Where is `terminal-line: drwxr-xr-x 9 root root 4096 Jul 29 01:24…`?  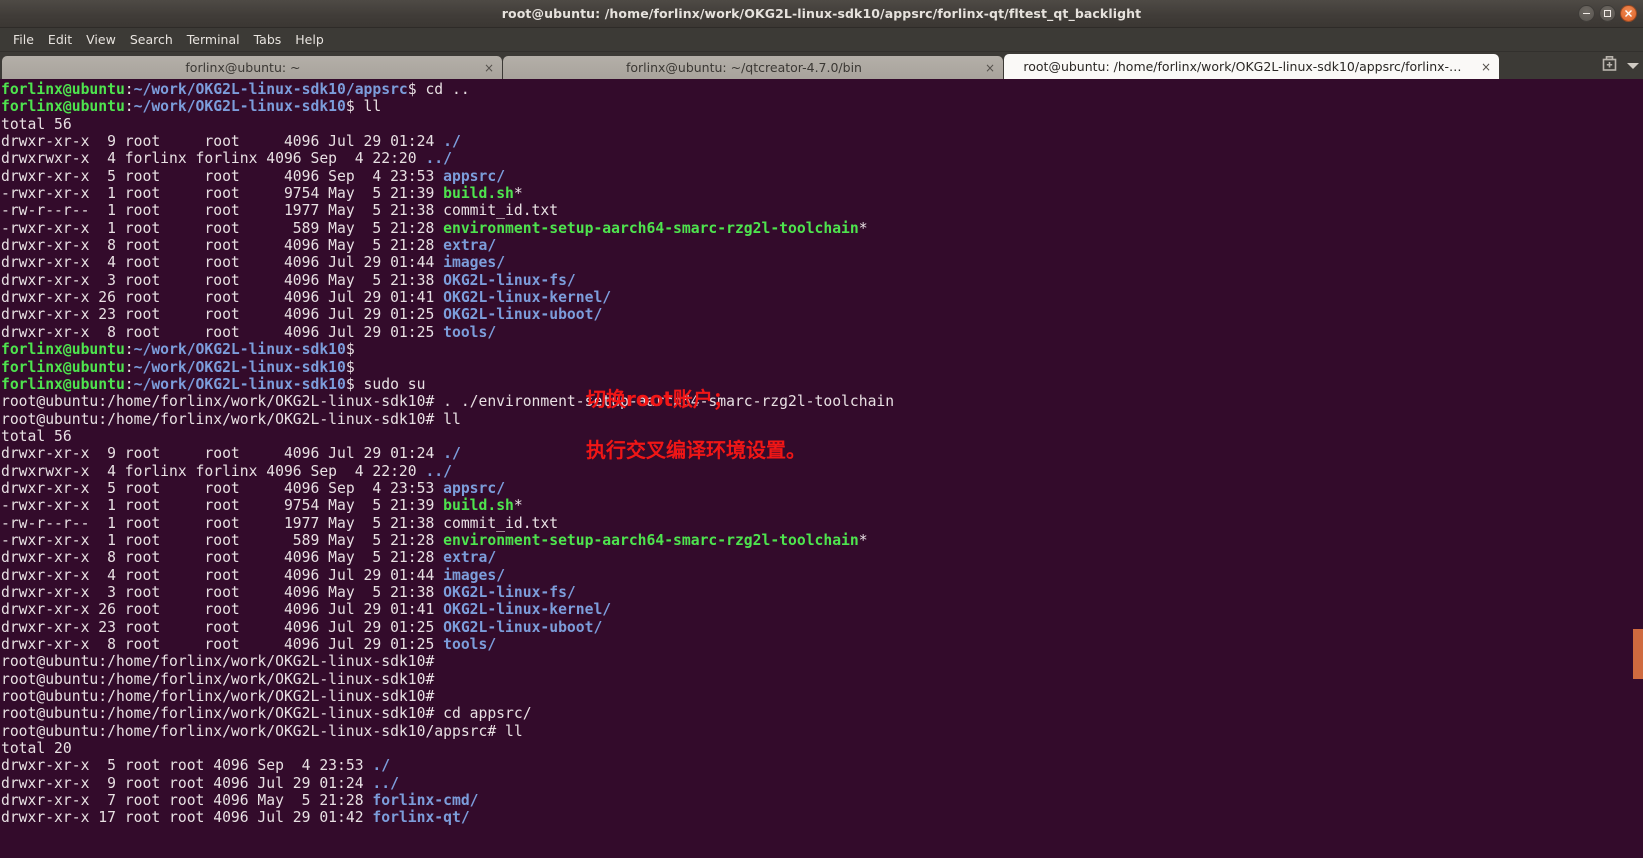
terminal-line: drwxr-xr-x 9 root root 4096 Jul 29 01:24… is located at coordinates (447, 783).